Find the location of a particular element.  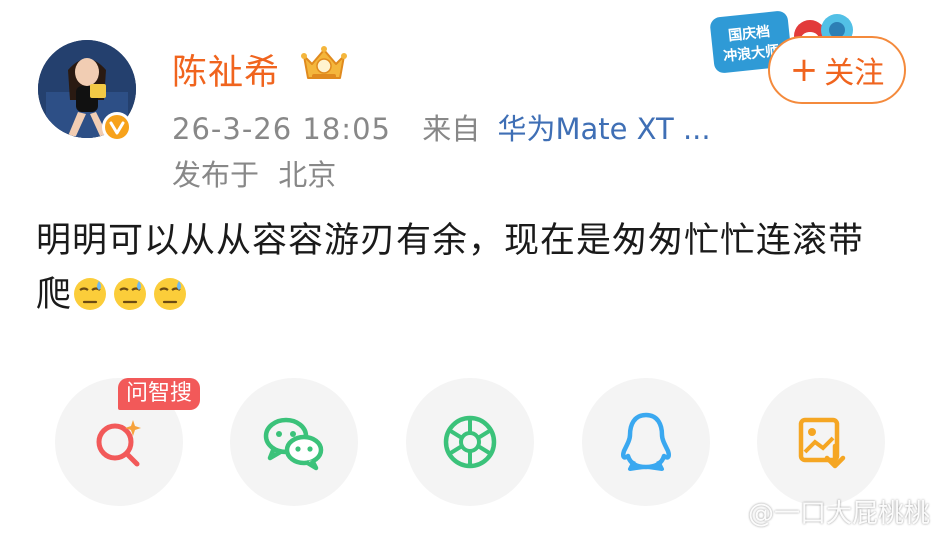

follow-button: + 关注 is located at coordinates (837, 70).